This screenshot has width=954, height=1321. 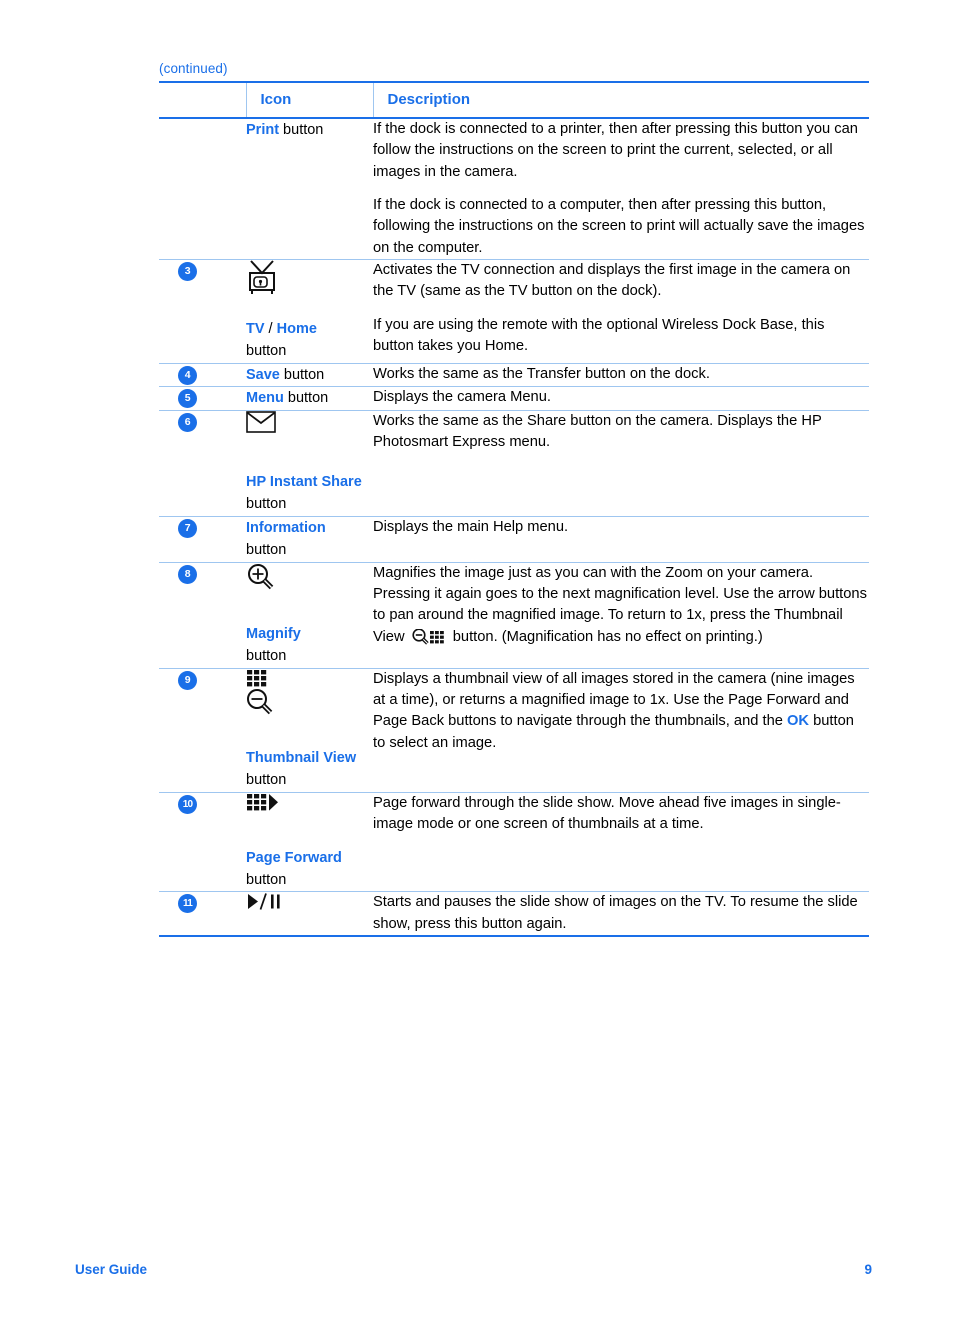 I want to click on row-icon-cell: HP Instant Share button, so click(x=309, y=463).